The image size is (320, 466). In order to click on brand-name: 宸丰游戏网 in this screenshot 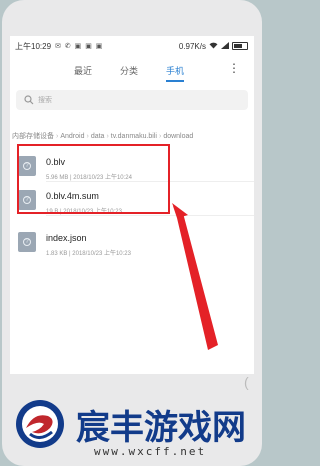, I will do `click(161, 428)`.